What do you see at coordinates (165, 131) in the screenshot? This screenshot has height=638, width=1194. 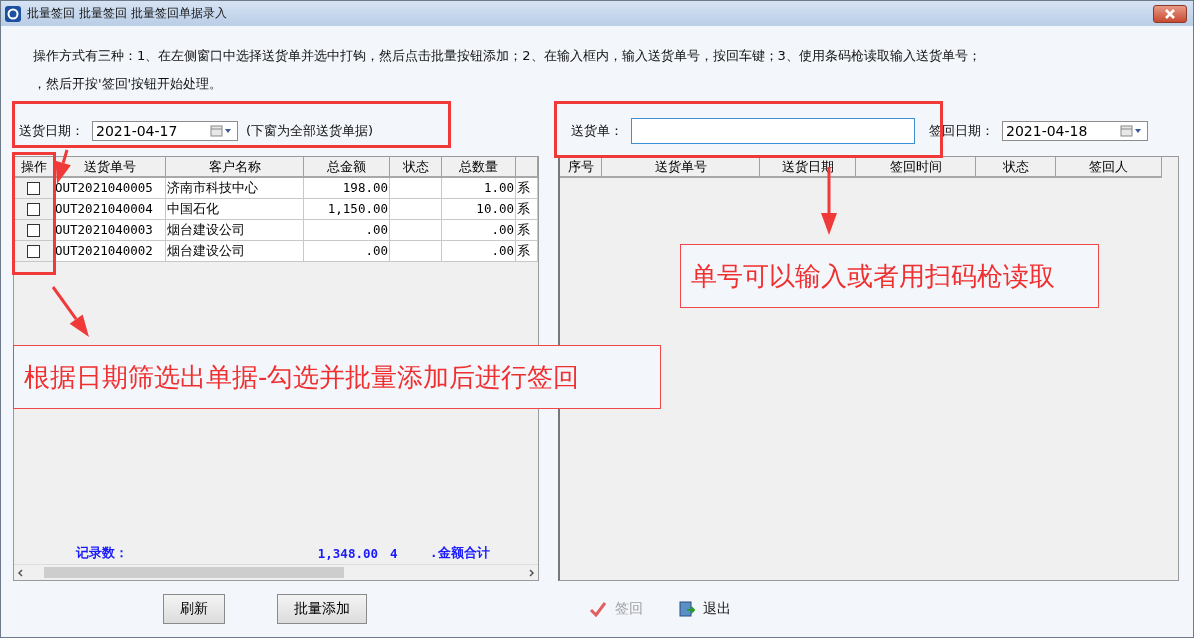 I see `date-picker: 2021-04-17` at bounding box center [165, 131].